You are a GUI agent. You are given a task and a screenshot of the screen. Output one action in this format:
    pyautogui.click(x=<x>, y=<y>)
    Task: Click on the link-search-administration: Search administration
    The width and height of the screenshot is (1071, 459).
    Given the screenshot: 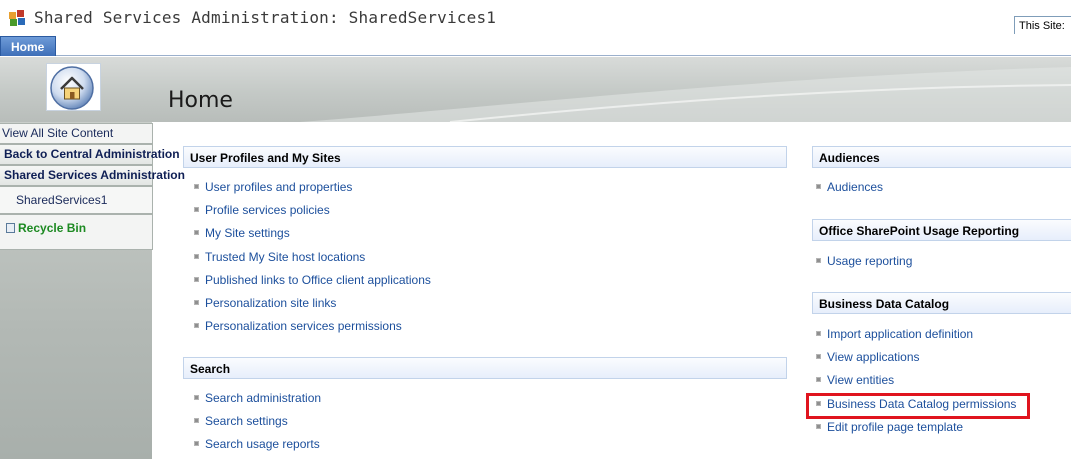 What is the action you would take?
    pyautogui.click(x=256, y=402)
    